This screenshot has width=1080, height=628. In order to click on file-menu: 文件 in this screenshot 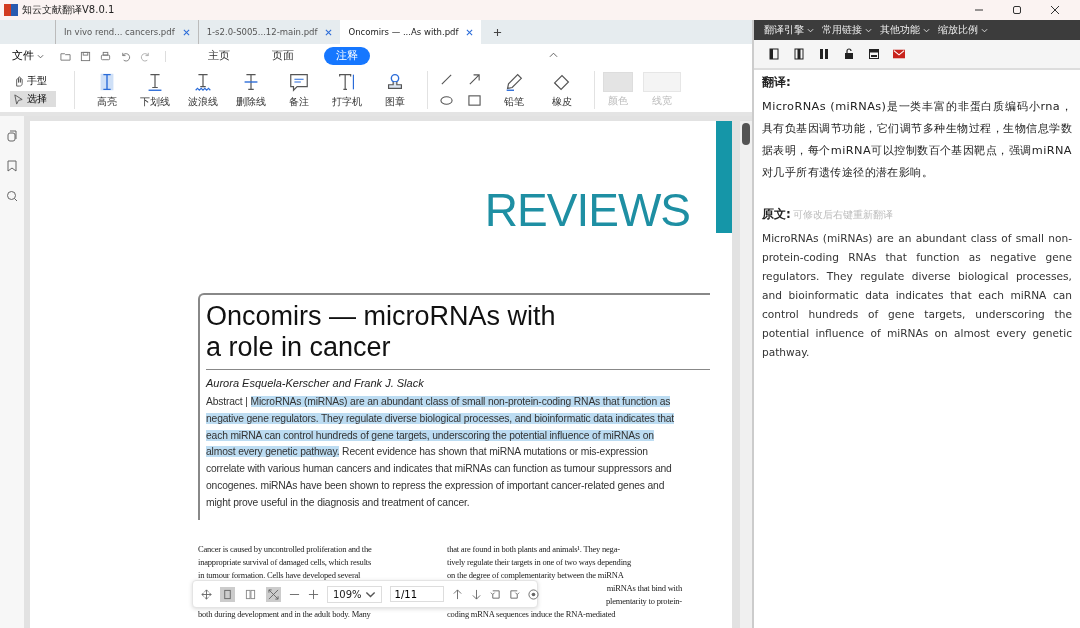, I will do `click(28, 56)`.